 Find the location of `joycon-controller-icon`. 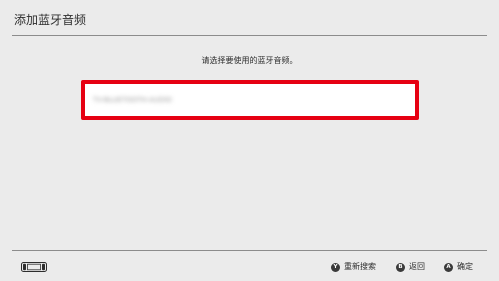

joycon-controller-icon is located at coordinates (34, 267).